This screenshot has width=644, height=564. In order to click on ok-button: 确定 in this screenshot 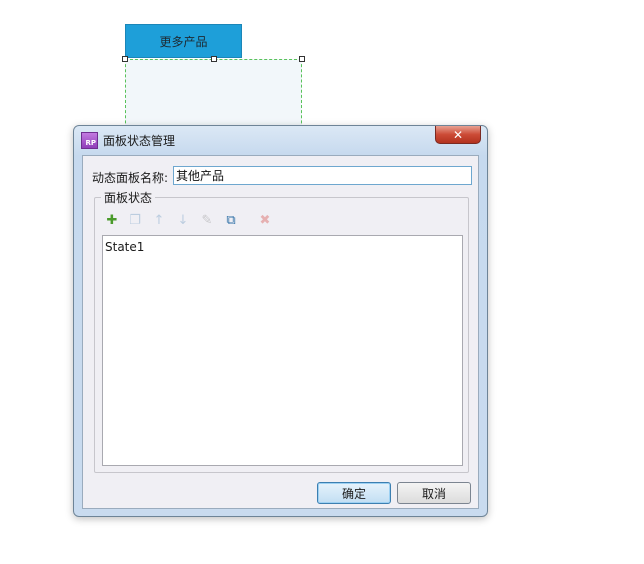, I will do `click(354, 493)`.